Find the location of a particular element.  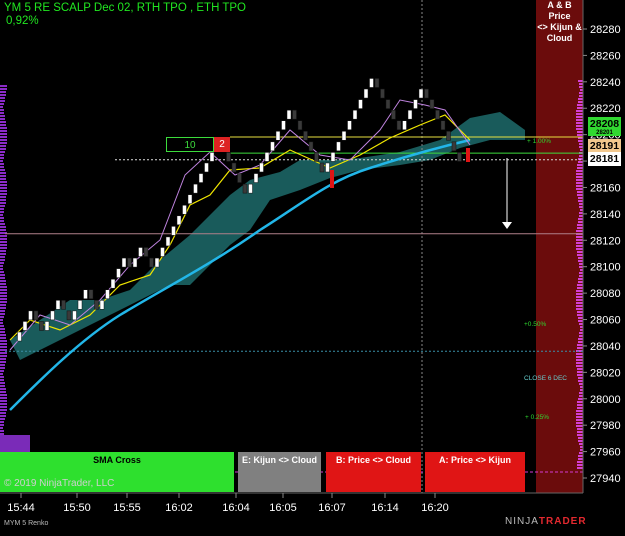

order-stop-box: 2 is located at coordinates (222, 144).